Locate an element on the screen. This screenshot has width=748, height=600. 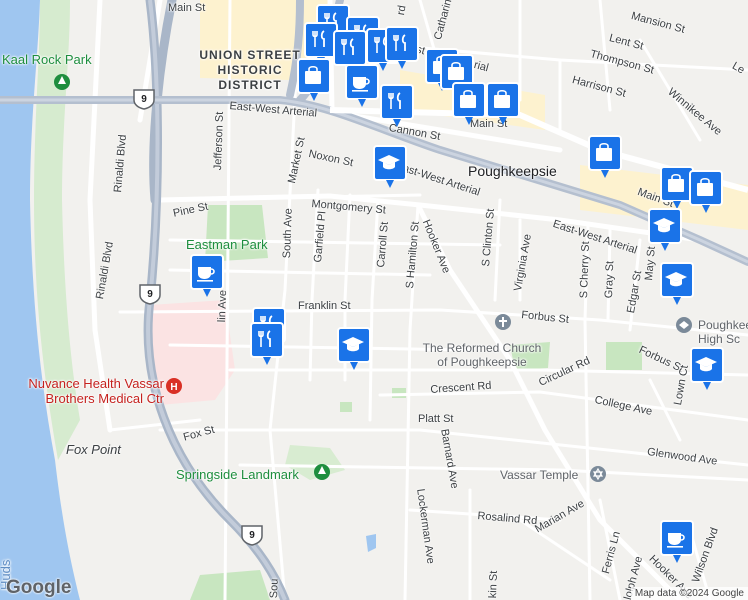
fox-point-label: Fox Point is located at coordinates (93, 449).